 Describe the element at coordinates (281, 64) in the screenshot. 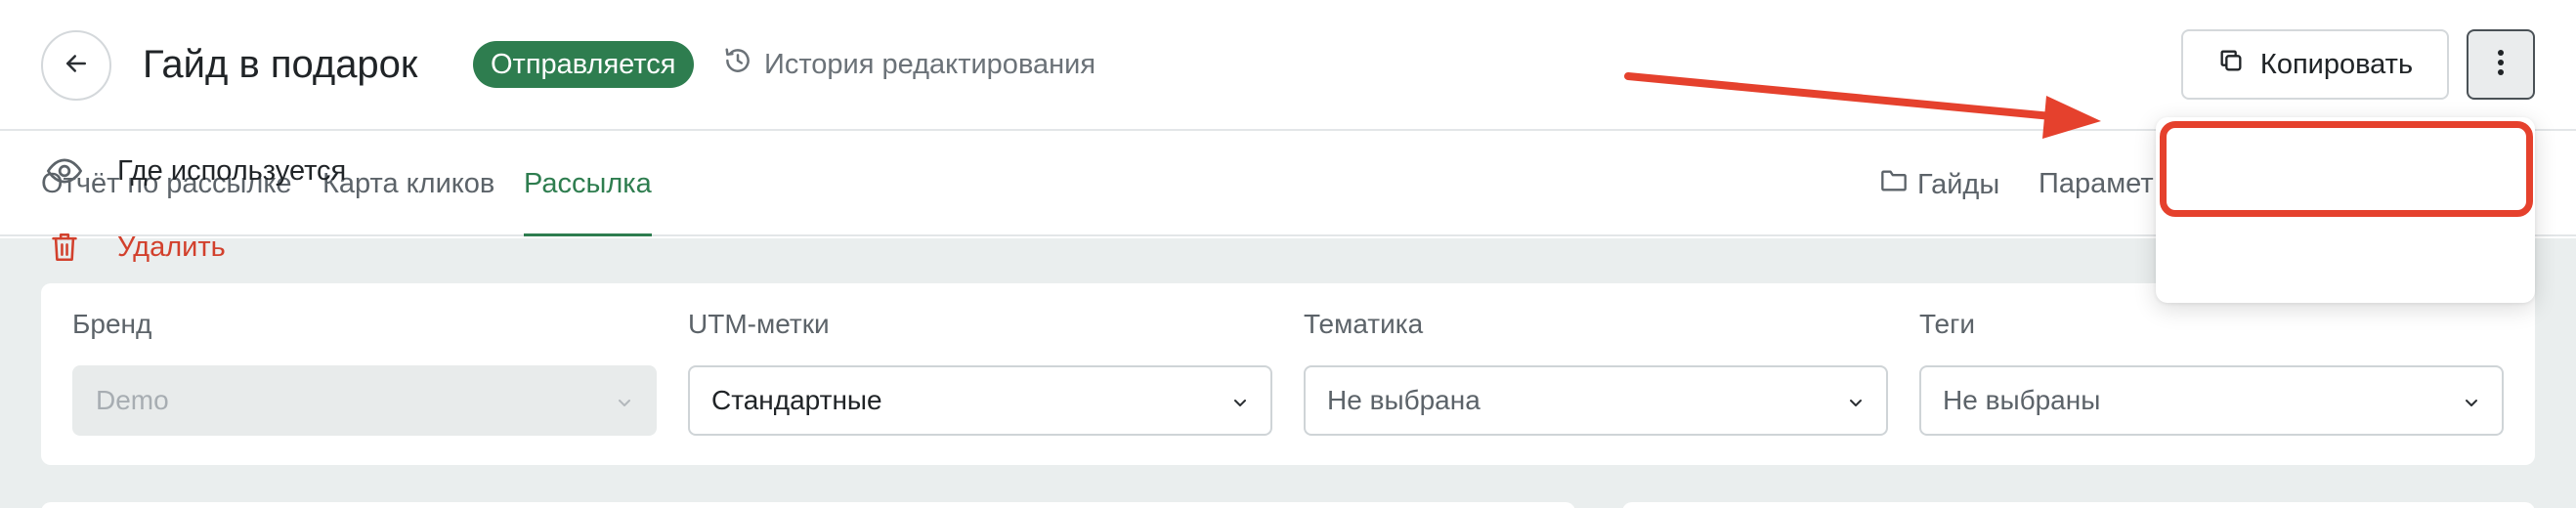

I see `page-title: Гайд в подарок` at that location.